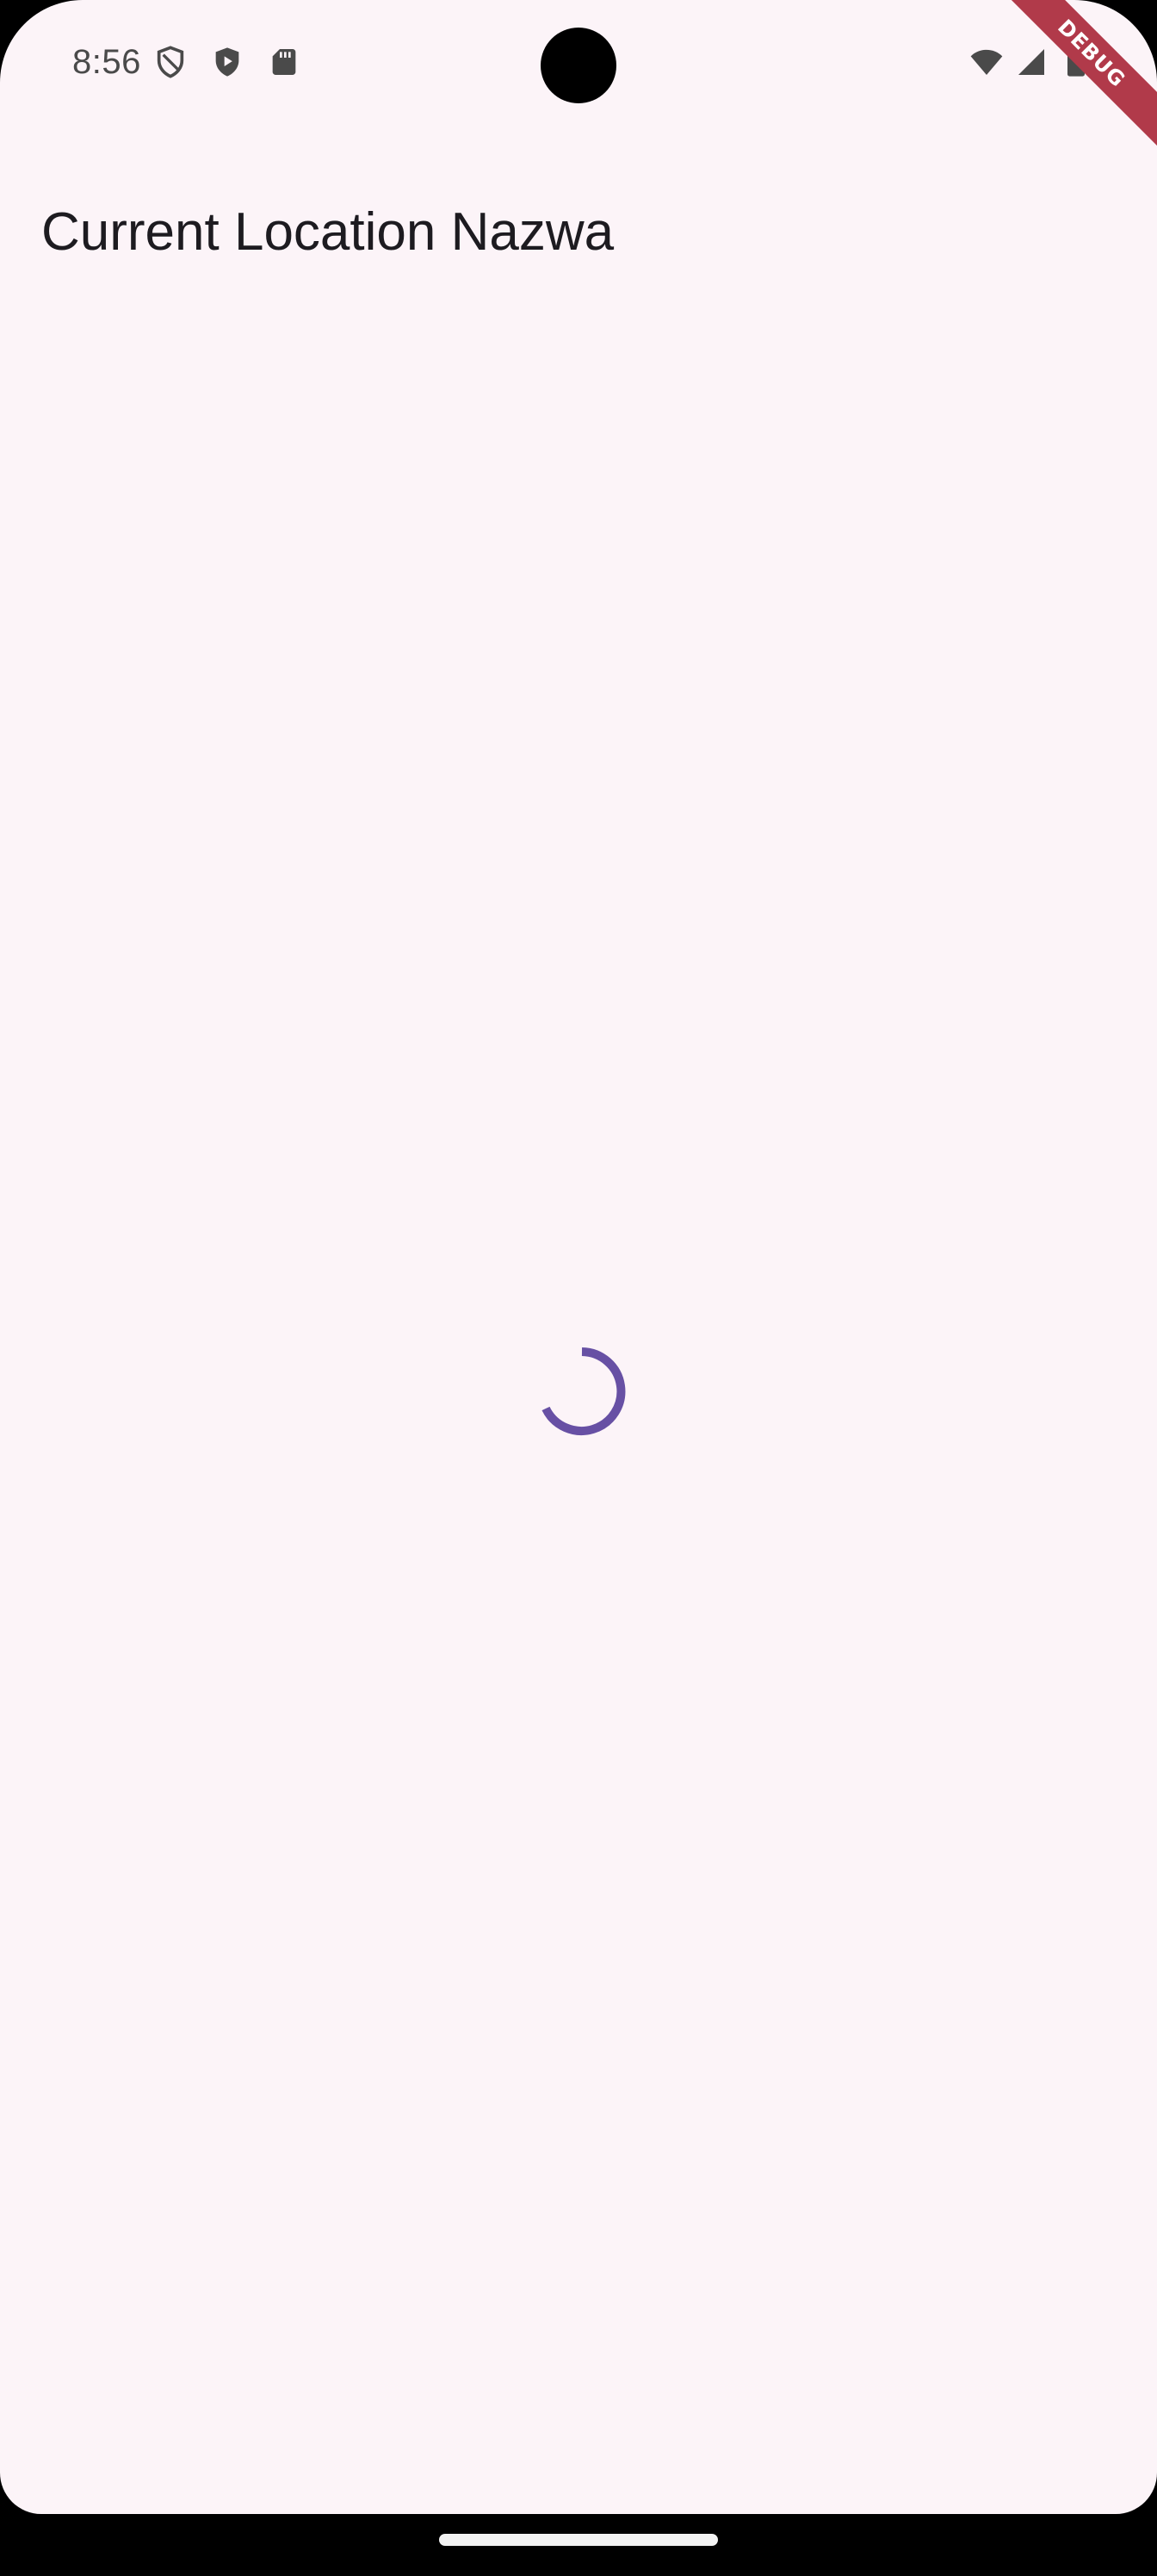 This screenshot has height=2576, width=1157. Describe the element at coordinates (170, 62) in the screenshot. I see `shield-outline-icon` at that location.